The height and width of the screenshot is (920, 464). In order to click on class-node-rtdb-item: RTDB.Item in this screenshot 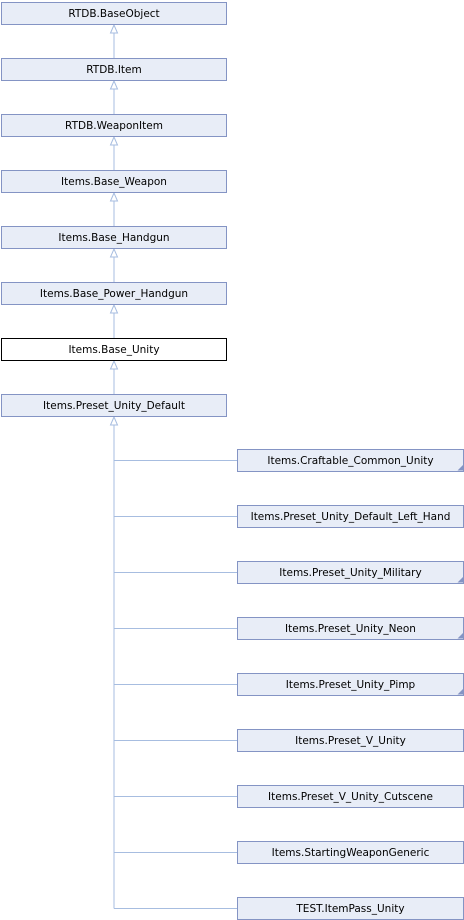, I will do `click(114, 69)`.